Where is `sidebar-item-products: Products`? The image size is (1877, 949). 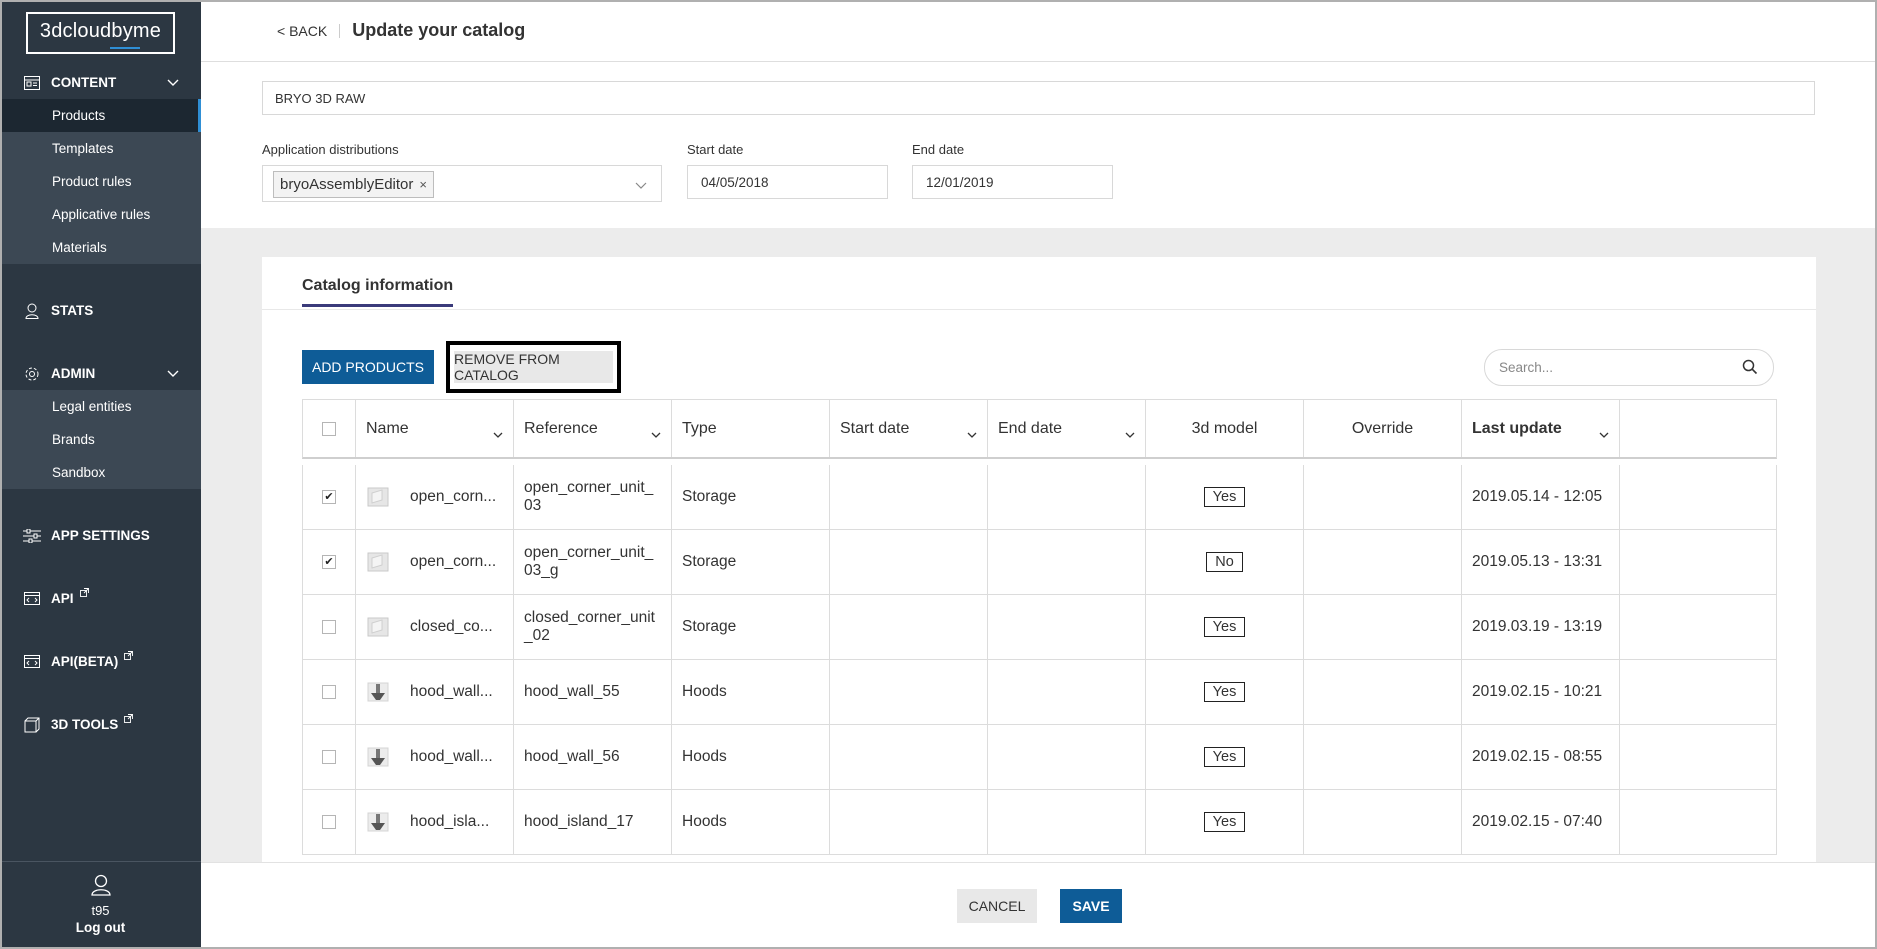 sidebar-item-products: Products is located at coordinates (100, 115).